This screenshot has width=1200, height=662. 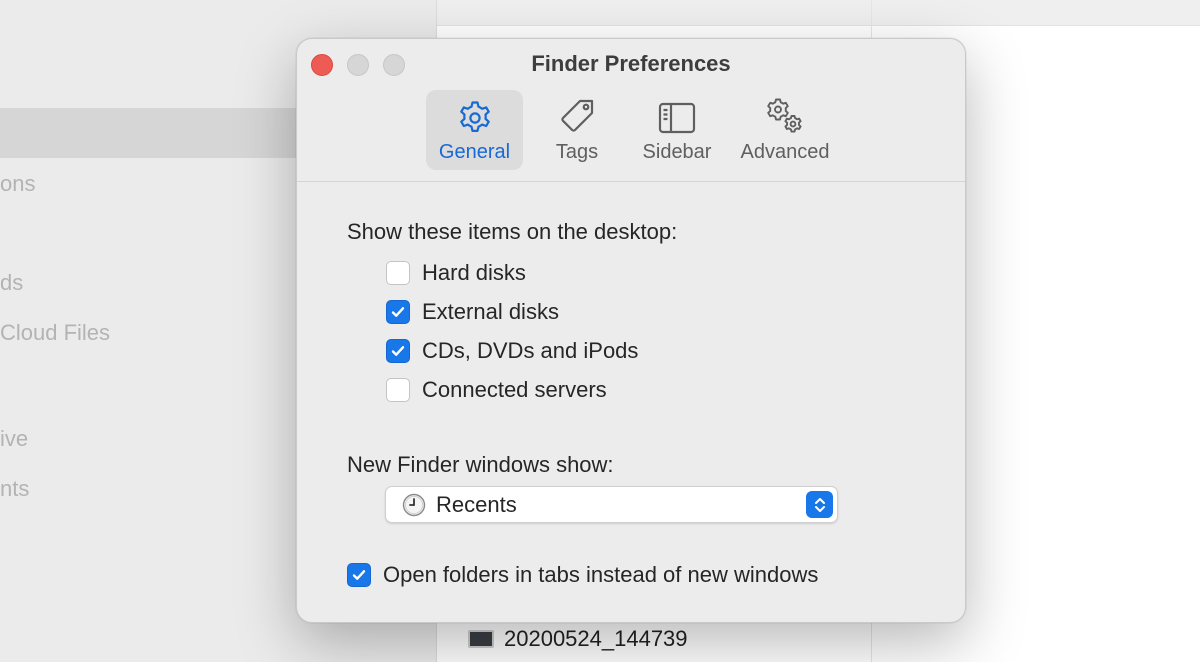 What do you see at coordinates (631, 63) in the screenshot?
I see `dialog-title: Finder Preferences` at bounding box center [631, 63].